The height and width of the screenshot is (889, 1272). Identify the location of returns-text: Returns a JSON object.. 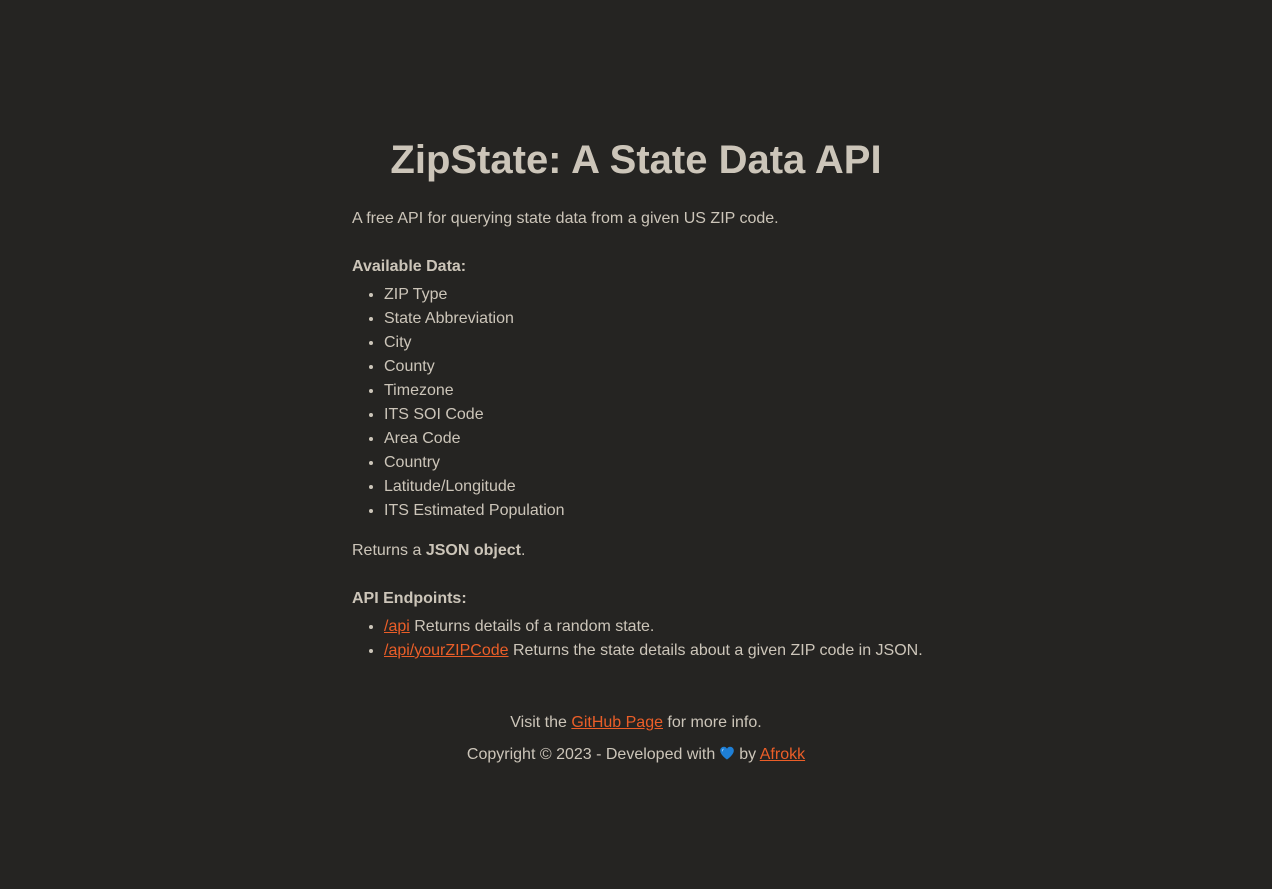
(438, 551).